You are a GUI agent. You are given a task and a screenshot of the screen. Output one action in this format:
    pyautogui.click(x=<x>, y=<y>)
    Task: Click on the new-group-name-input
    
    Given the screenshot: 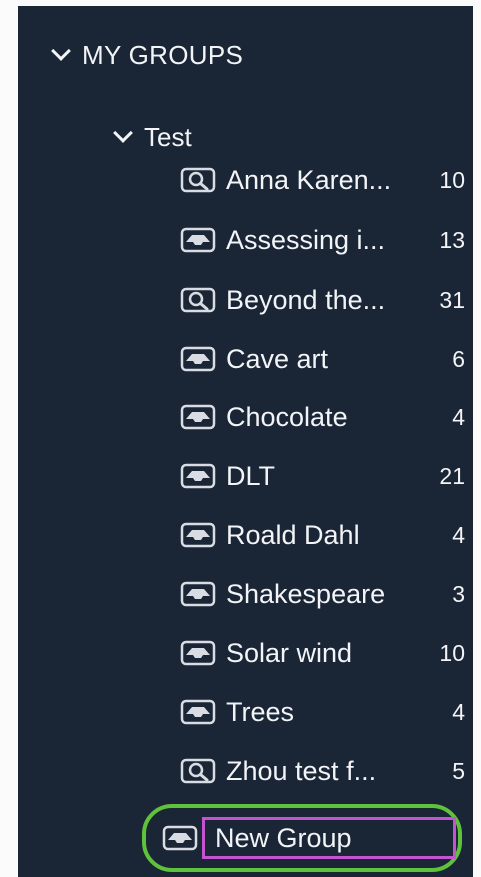 What is the action you would take?
    pyautogui.click(x=329, y=838)
    